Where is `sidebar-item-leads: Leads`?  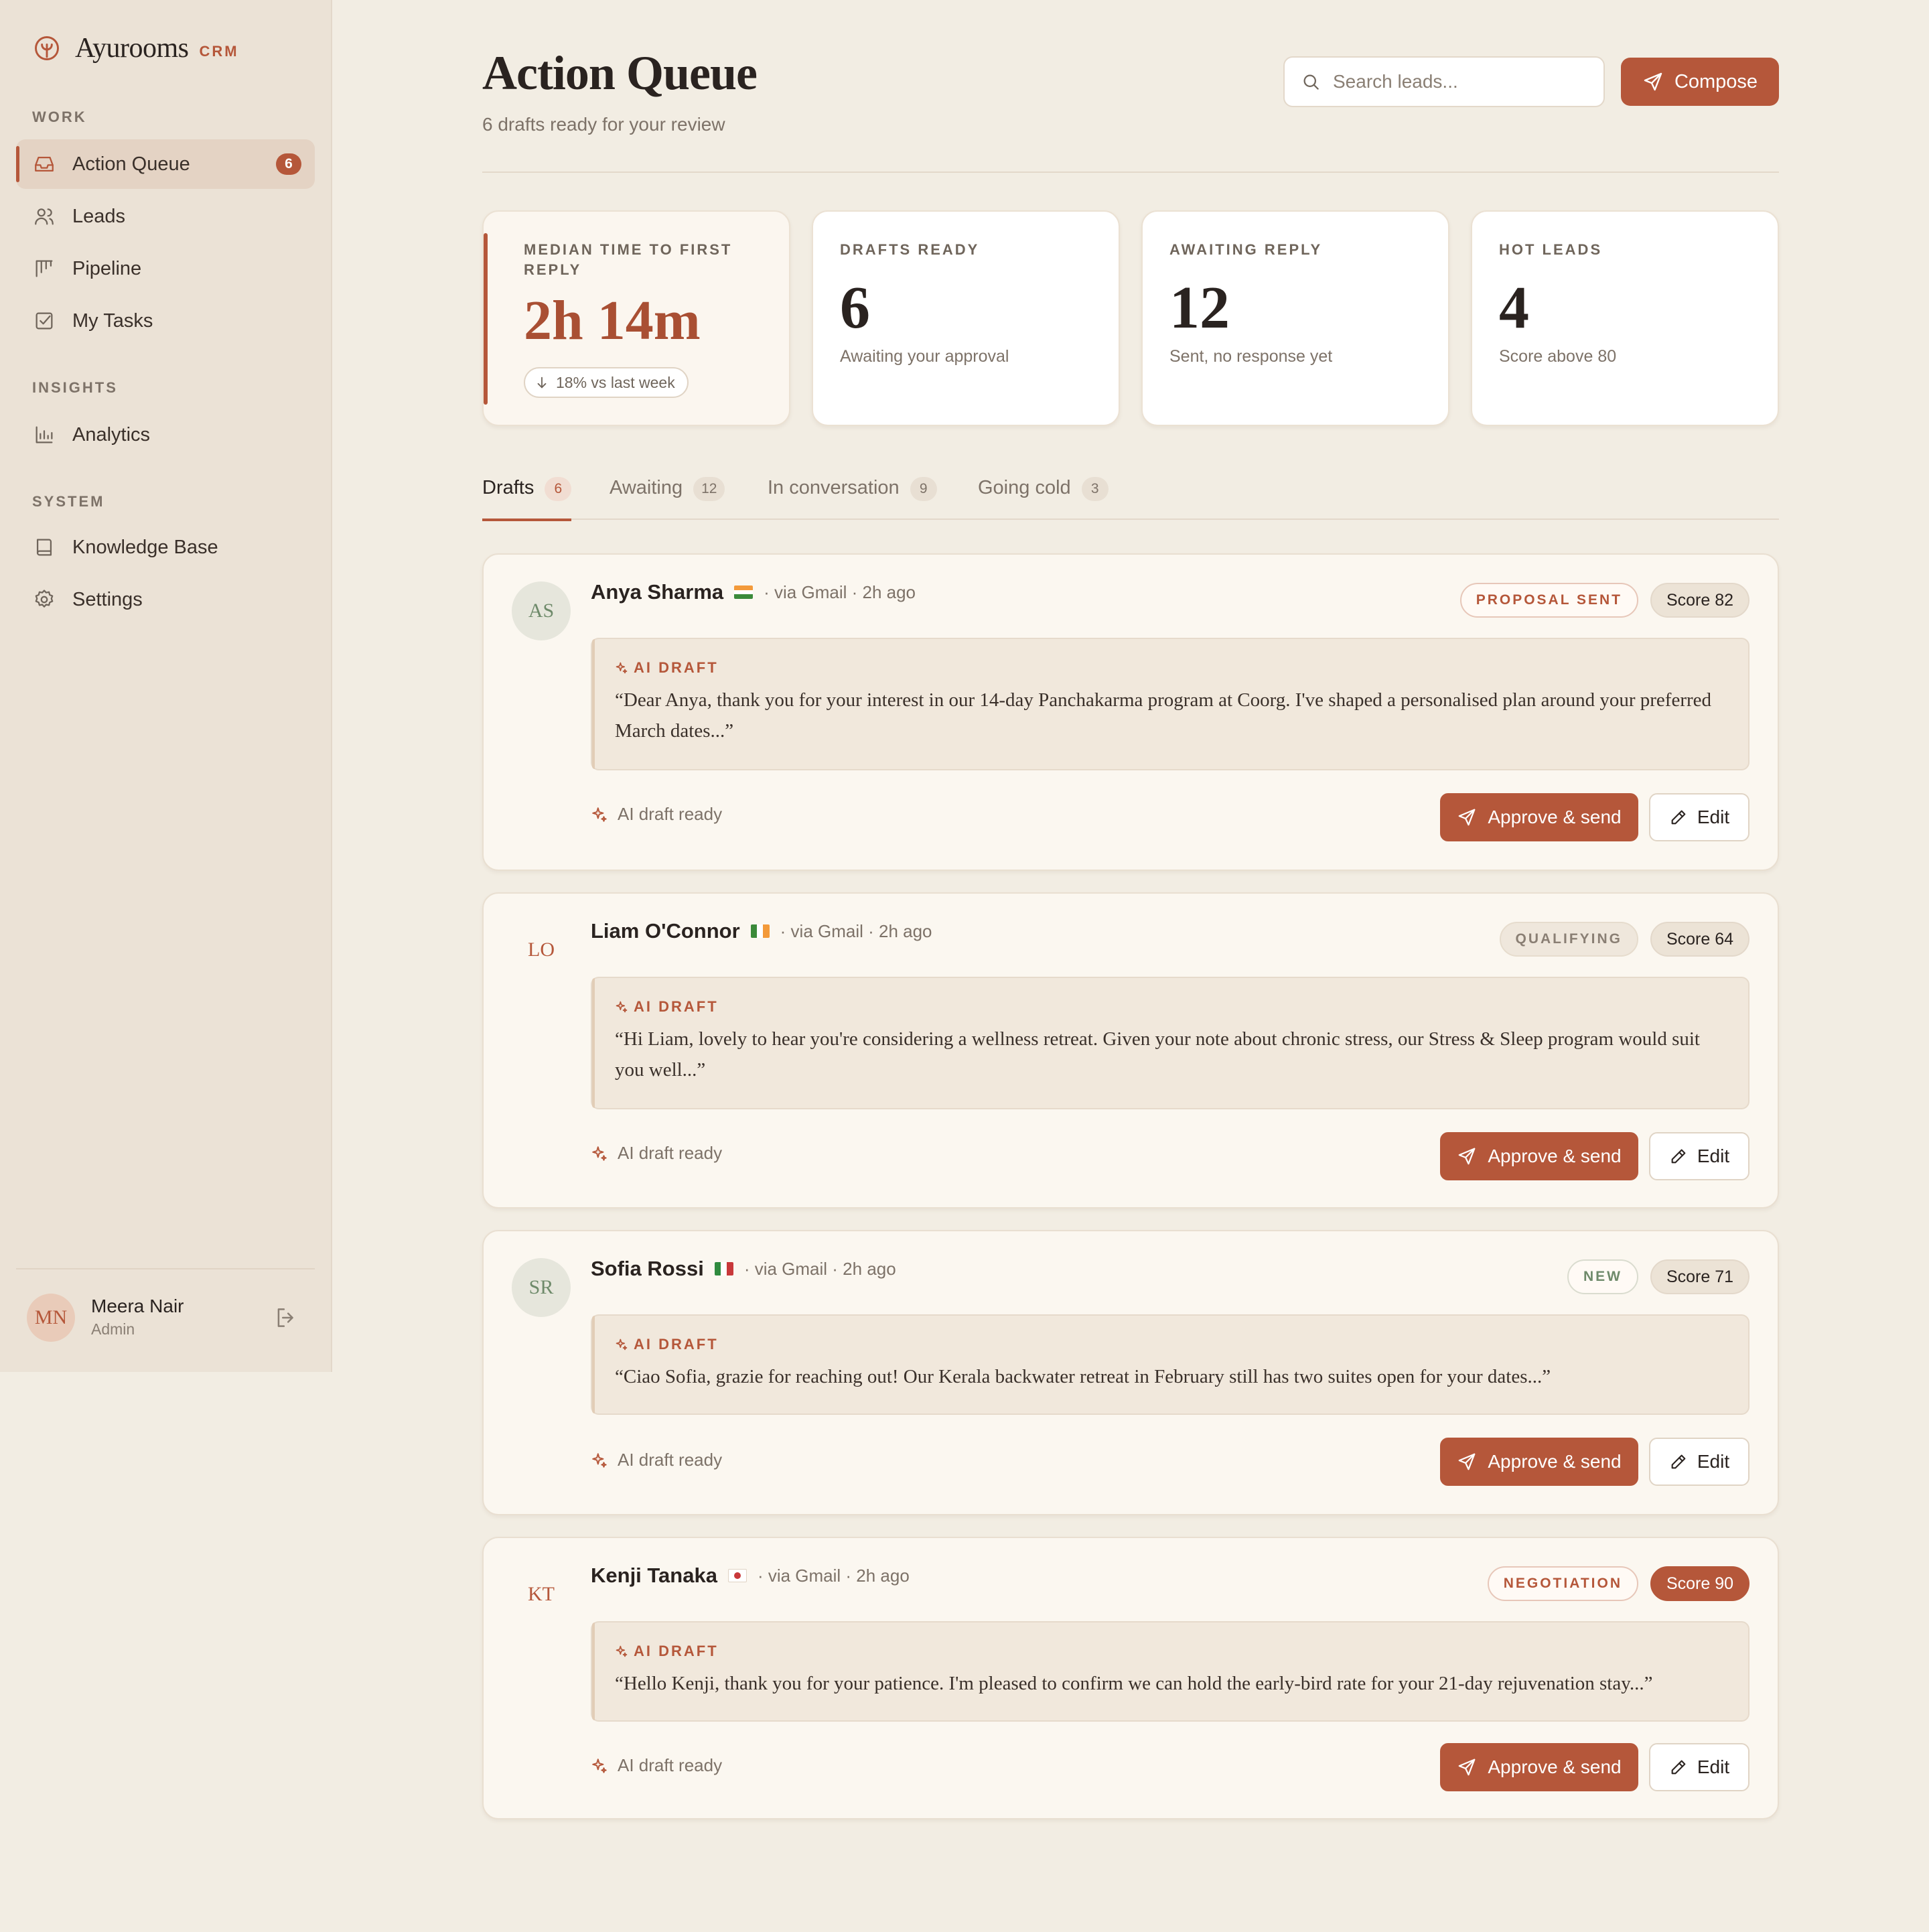
sidebar-item-leads: Leads is located at coordinates (165, 217).